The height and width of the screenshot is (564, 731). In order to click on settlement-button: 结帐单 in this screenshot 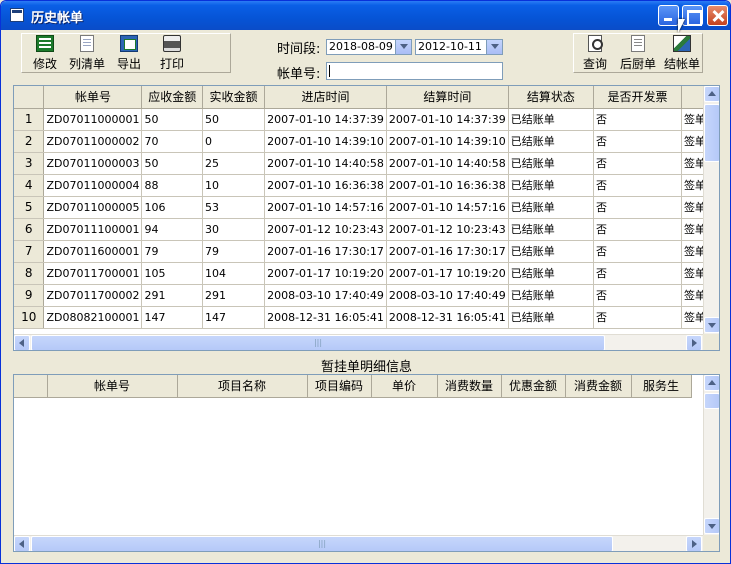, I will do `click(682, 53)`.